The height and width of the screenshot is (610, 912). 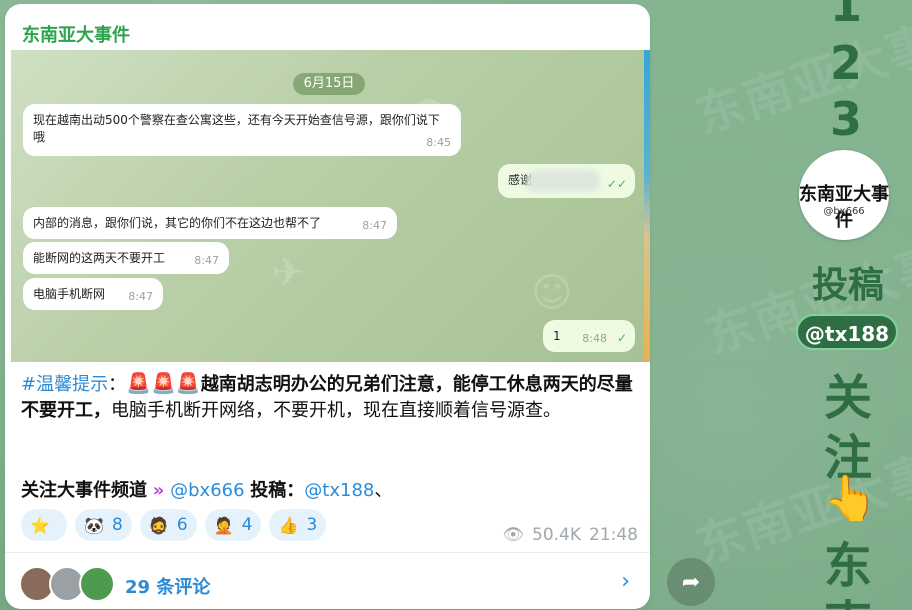 I want to click on handle-pill: @tx188, so click(x=847, y=332).